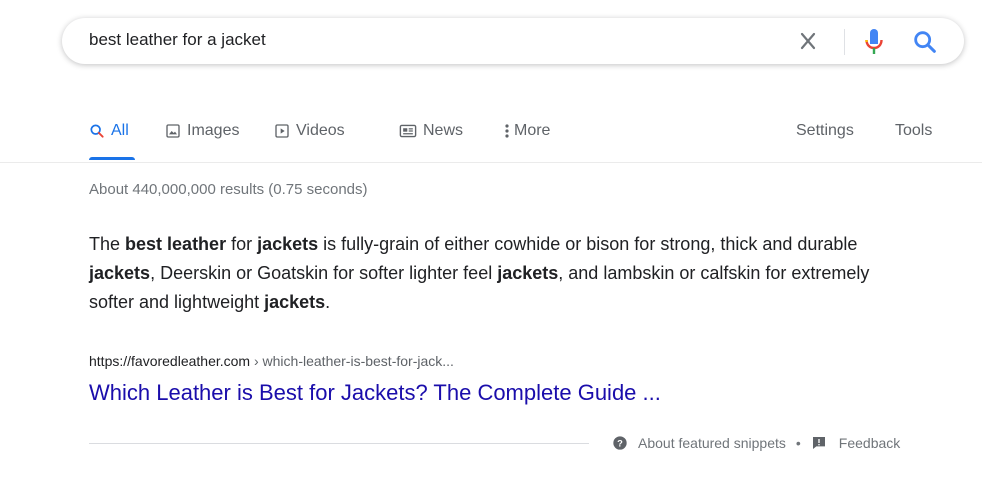 The image size is (1000, 484). Describe the element at coordinates (228, 189) in the screenshot. I see `result-stats: About 440,000,000 results (0.75 seconds)` at that location.